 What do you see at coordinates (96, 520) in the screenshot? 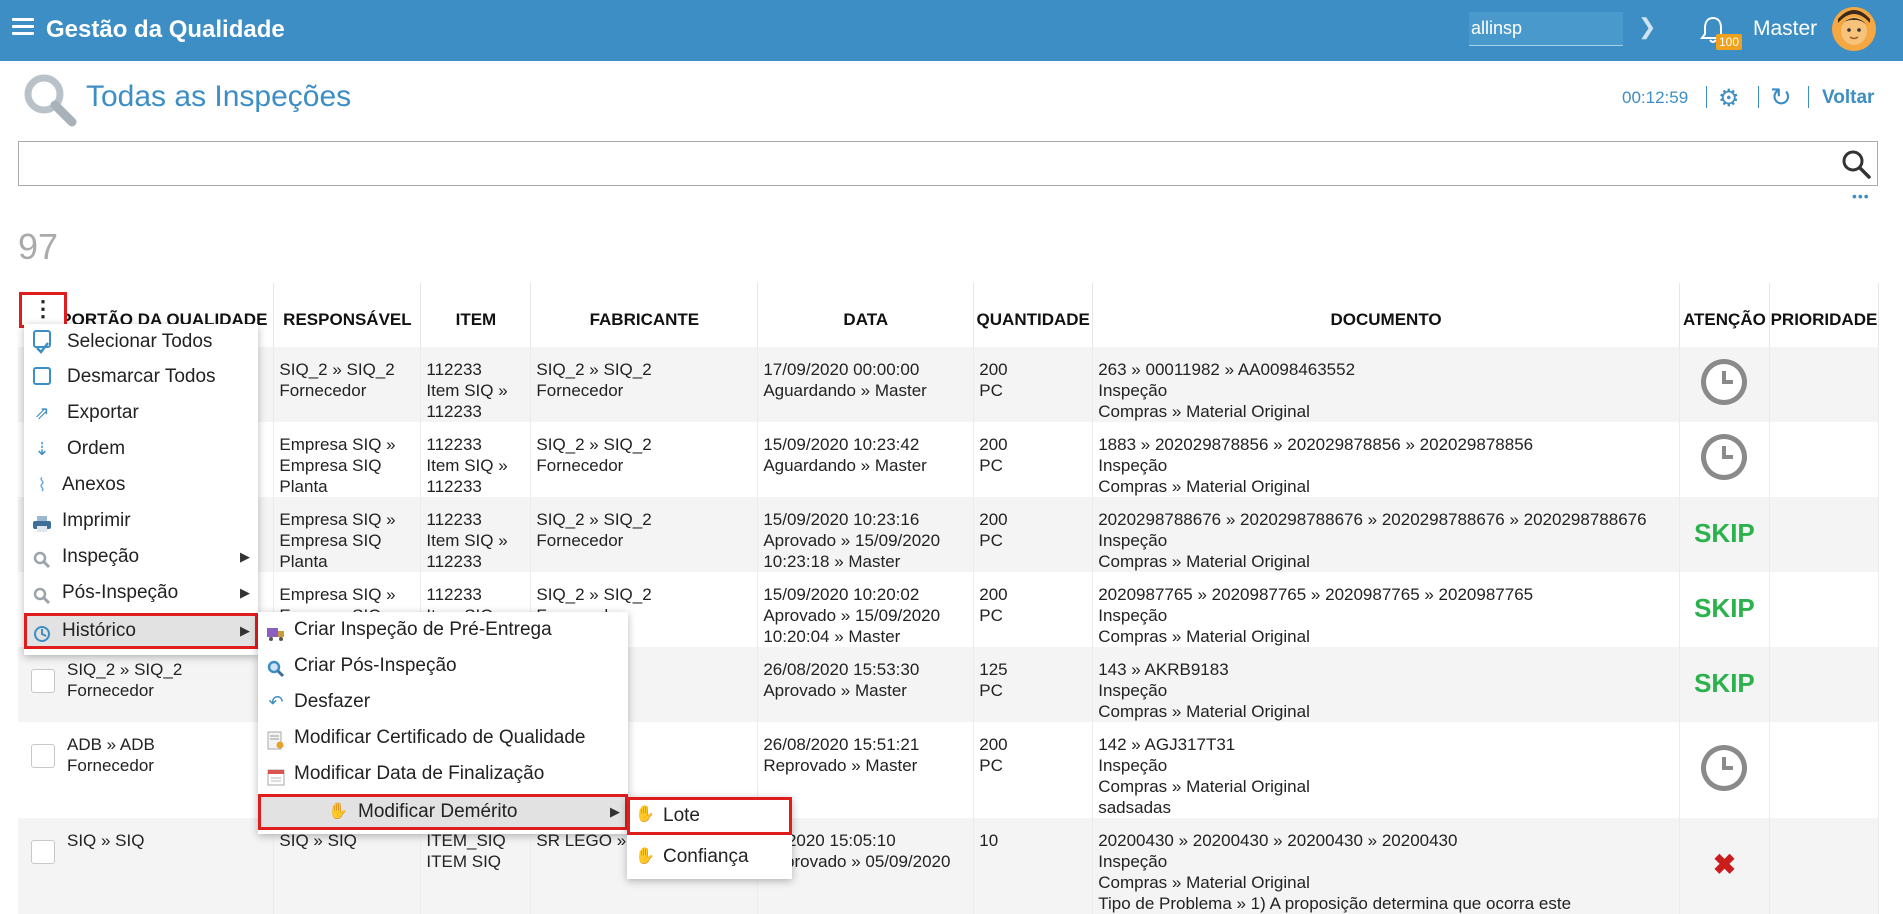
I see `menu-label: Imprimir` at bounding box center [96, 520].